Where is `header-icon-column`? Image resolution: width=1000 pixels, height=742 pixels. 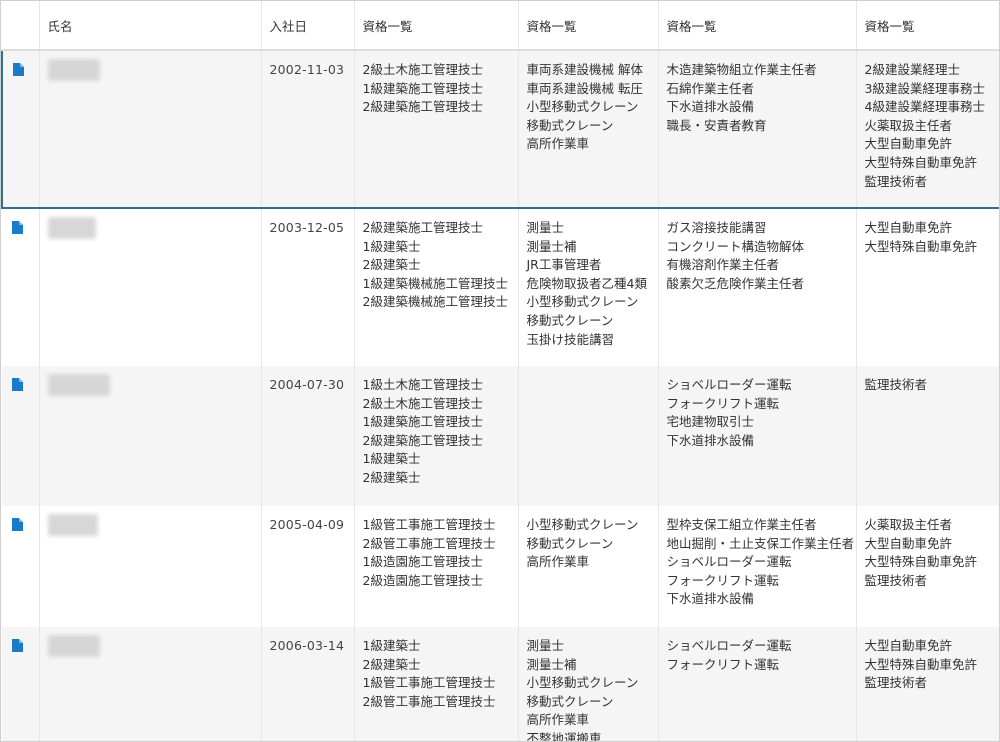
header-icon-column is located at coordinates (21, 26).